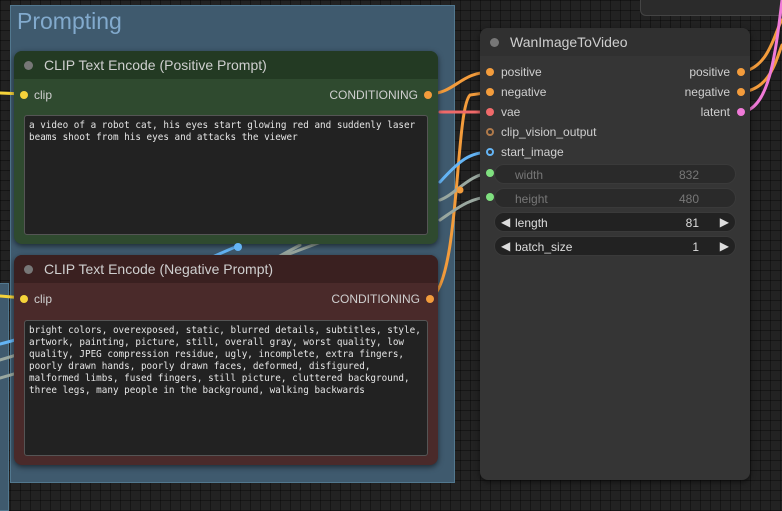  Describe the element at coordinates (349, 218) in the screenshot. I see `ports-overlay` at that location.